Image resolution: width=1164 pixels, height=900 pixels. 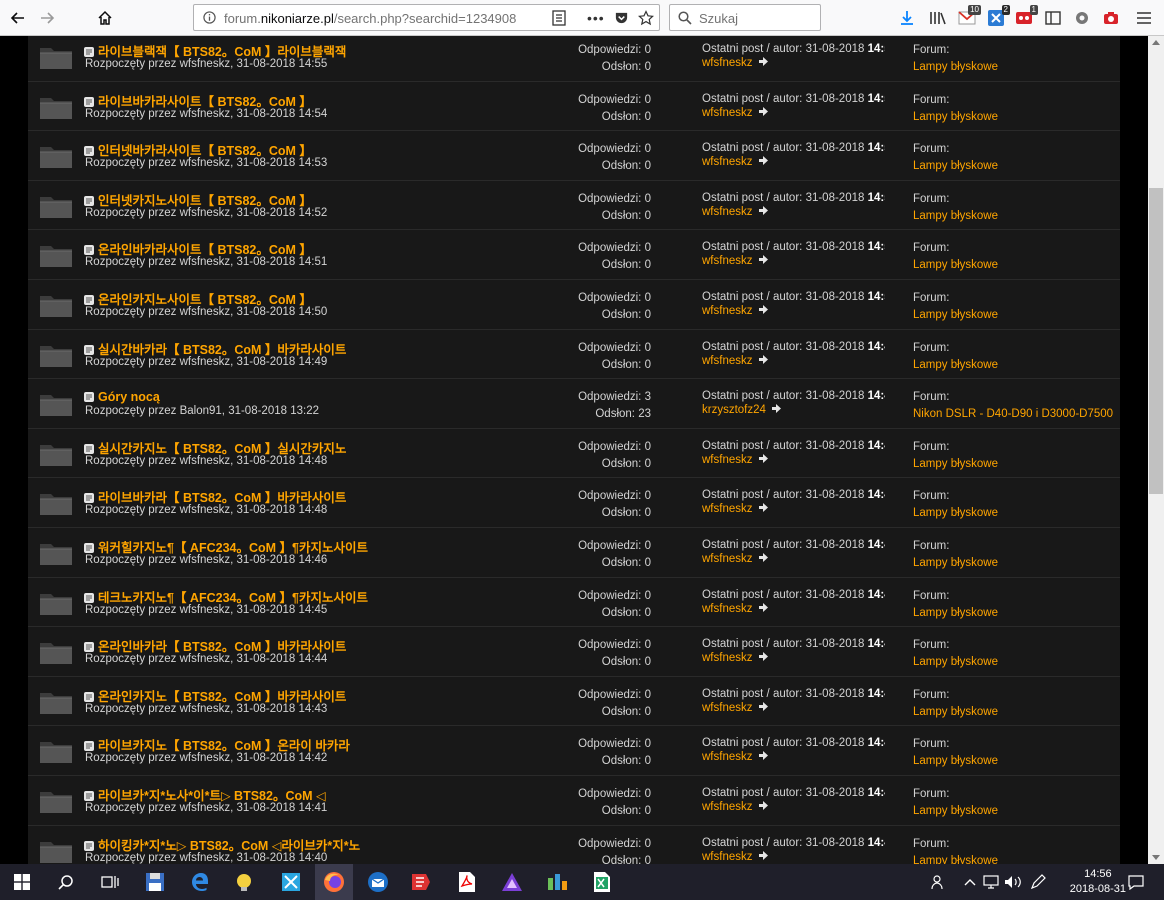 What do you see at coordinates (998, 16) in the screenshot?
I see `extension-x-icon: 2` at bounding box center [998, 16].